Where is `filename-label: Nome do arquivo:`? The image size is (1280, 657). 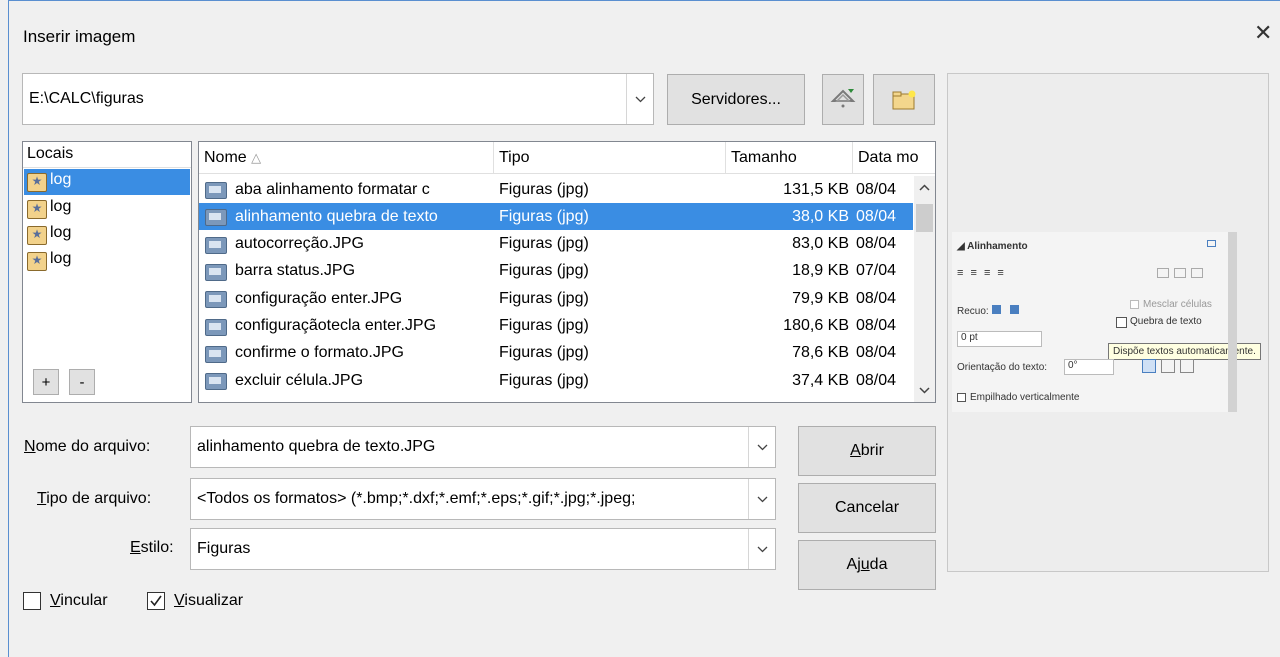
filename-label: Nome do arquivo: is located at coordinates (87, 446).